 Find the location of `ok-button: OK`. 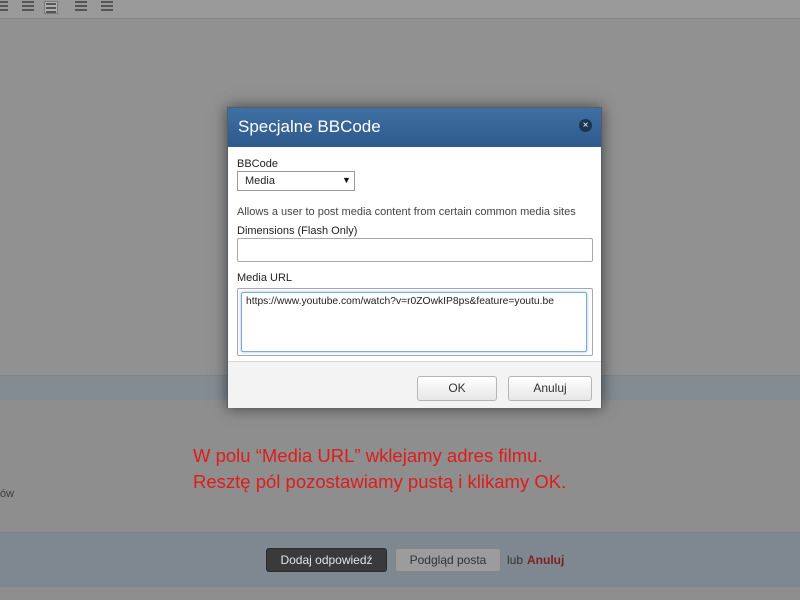

ok-button: OK is located at coordinates (457, 388).